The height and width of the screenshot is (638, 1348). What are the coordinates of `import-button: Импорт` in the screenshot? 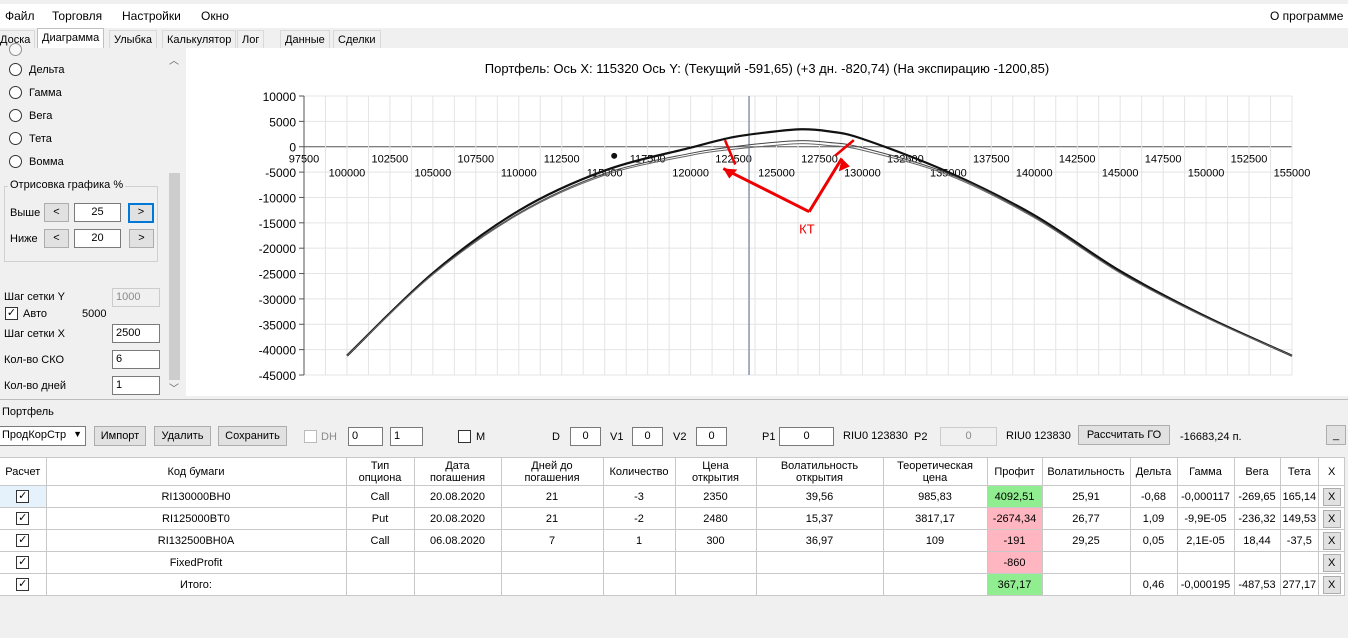 It's located at (120, 436).